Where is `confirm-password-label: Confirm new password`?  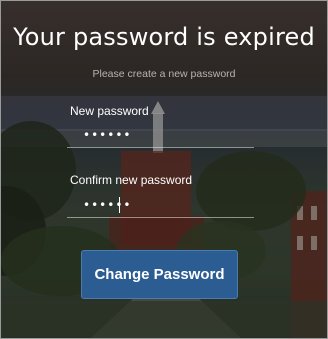
confirm-password-label: Confirm new password is located at coordinates (131, 180).